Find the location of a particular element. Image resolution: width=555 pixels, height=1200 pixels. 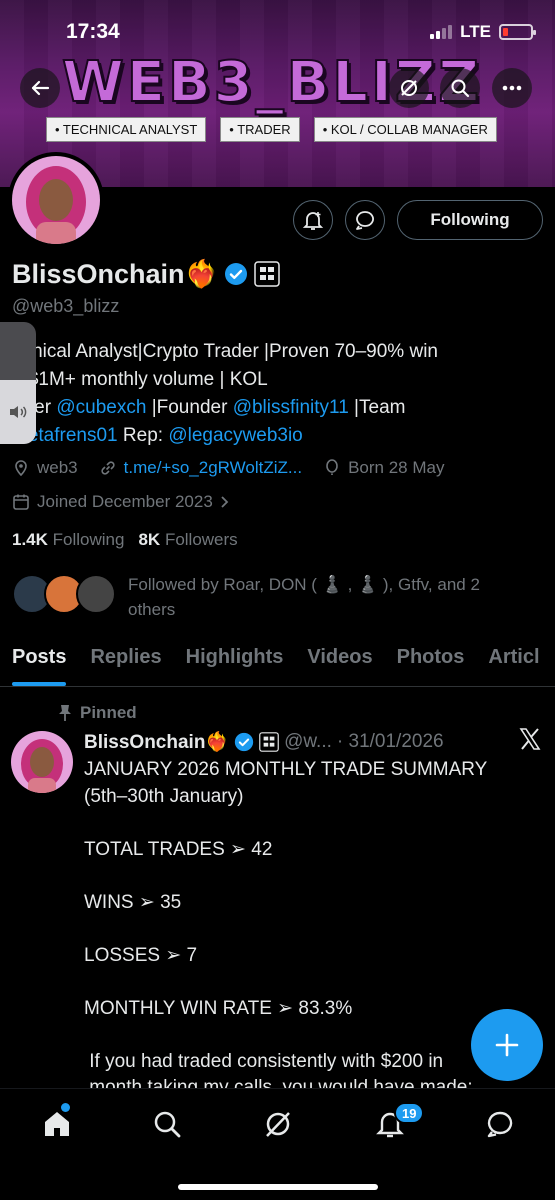

following-count-link: 1.4K Following is located at coordinates (68, 540).